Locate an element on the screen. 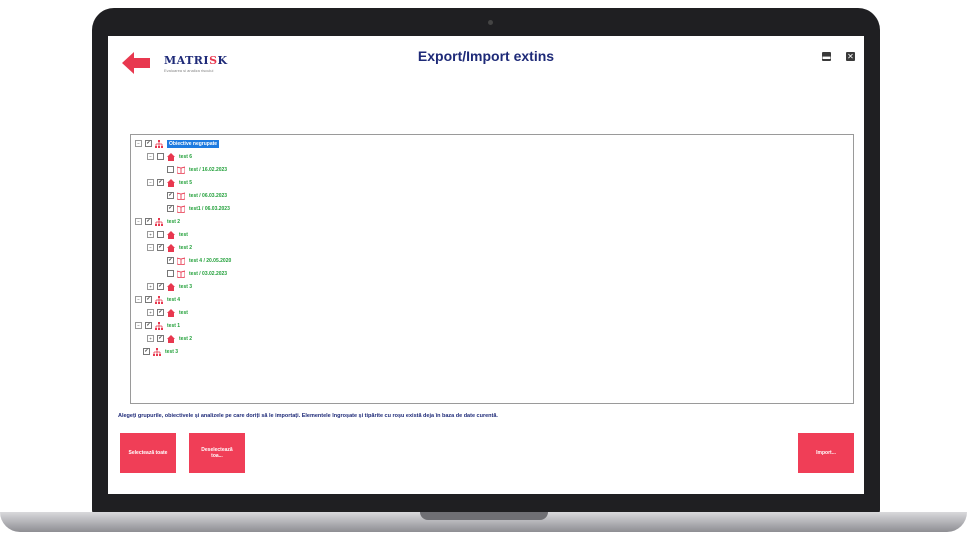  tree-row: + ✓ test is located at coordinates (167, 312).